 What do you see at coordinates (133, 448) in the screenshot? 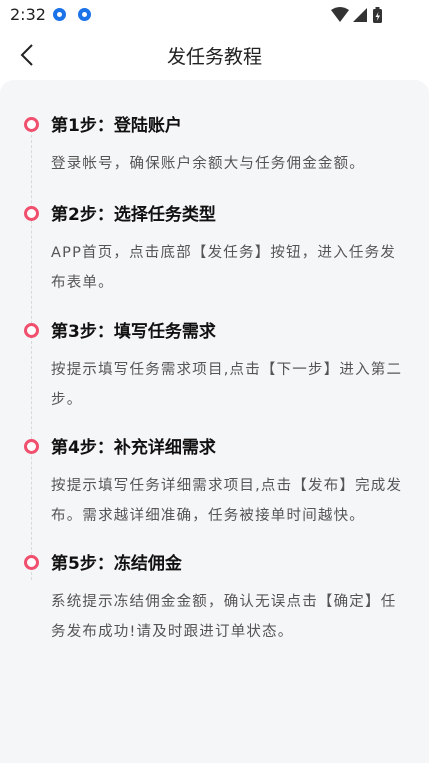
I see `step-title: 第4步：补充详细需求` at bounding box center [133, 448].